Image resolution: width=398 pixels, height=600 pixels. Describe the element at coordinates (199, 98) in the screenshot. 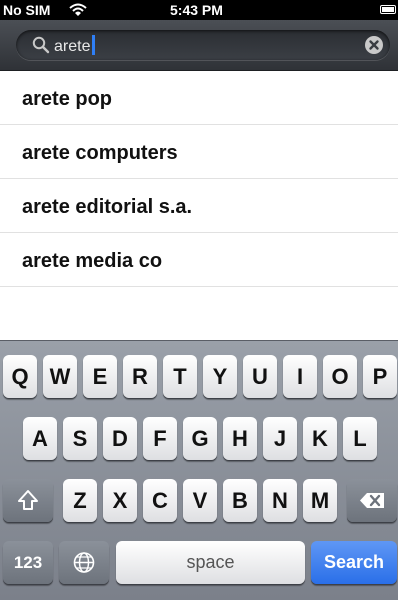

I see `suggestion-item: arete pop` at that location.